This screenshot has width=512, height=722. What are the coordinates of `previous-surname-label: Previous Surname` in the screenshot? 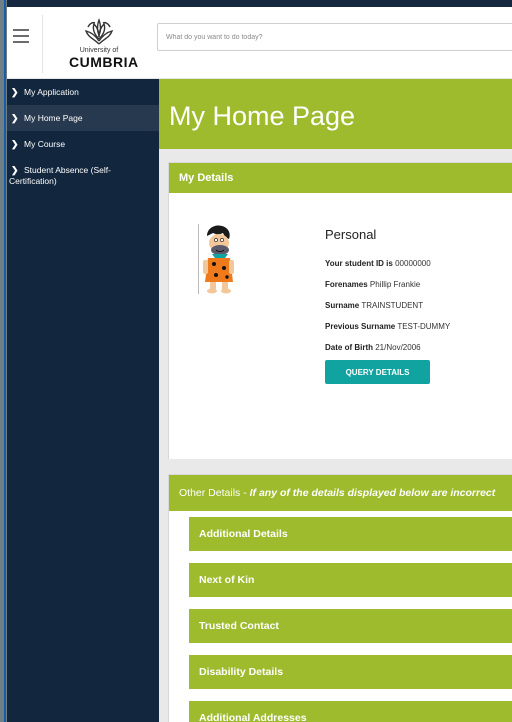 It's located at (360, 326).